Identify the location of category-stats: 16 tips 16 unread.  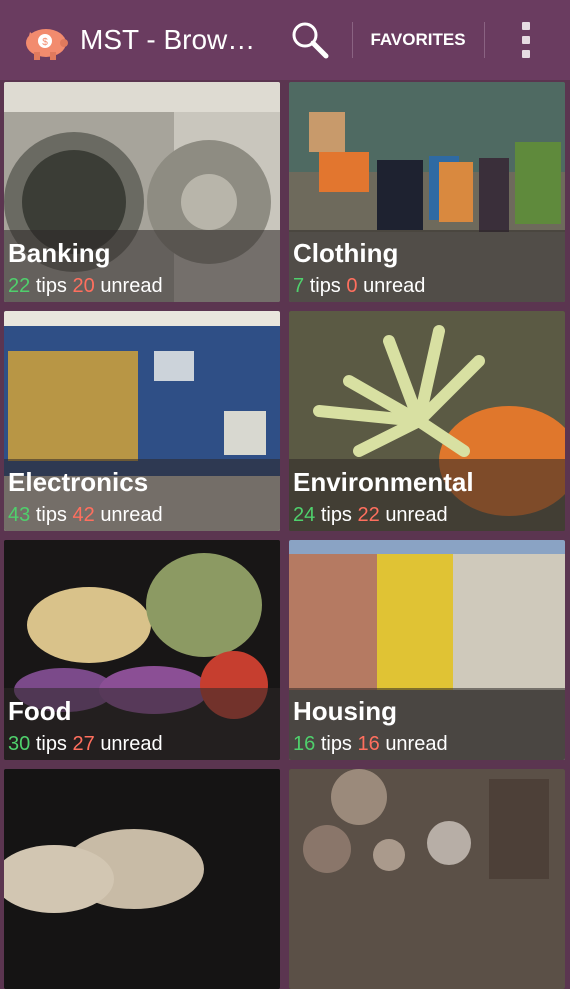
(370, 744).